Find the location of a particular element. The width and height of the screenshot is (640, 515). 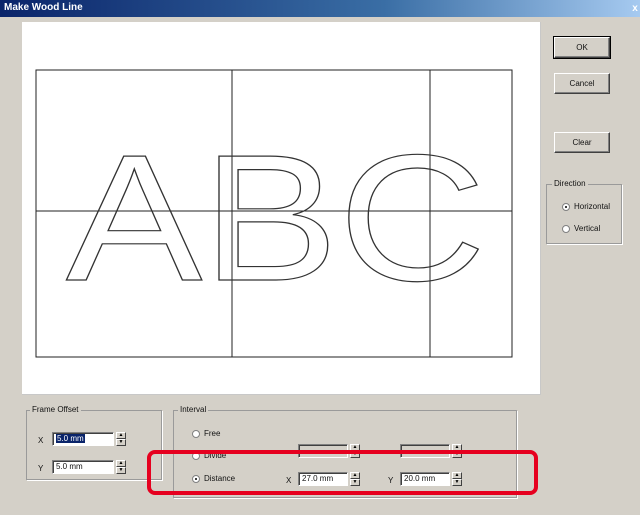

radio-vertical-label: Vertical is located at coordinates (587, 228).